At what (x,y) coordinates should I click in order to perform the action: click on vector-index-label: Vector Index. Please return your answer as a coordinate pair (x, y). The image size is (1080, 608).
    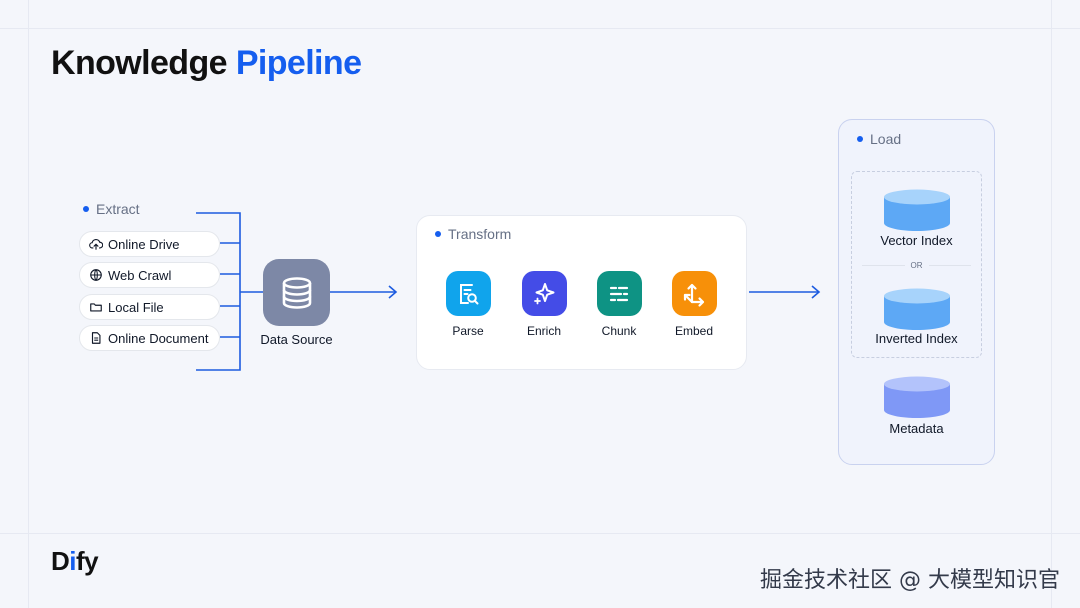
    Looking at the image, I should click on (916, 240).